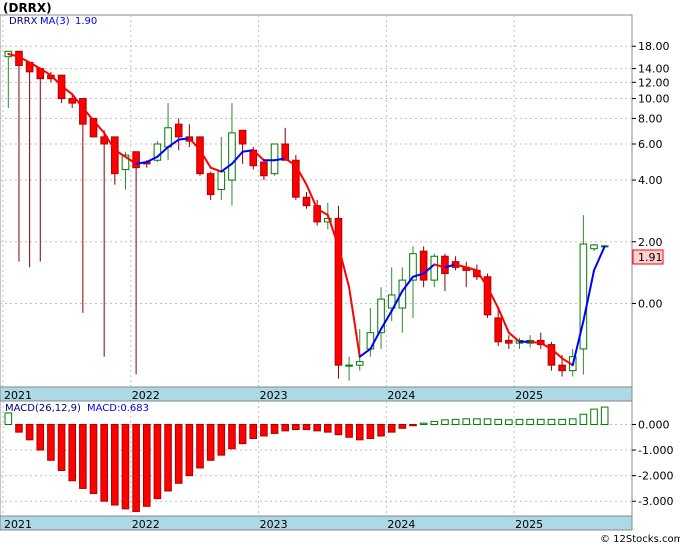  Describe the element at coordinates (18, 524) in the screenshot. I see `macd-x-tick-label: 2021` at that location.